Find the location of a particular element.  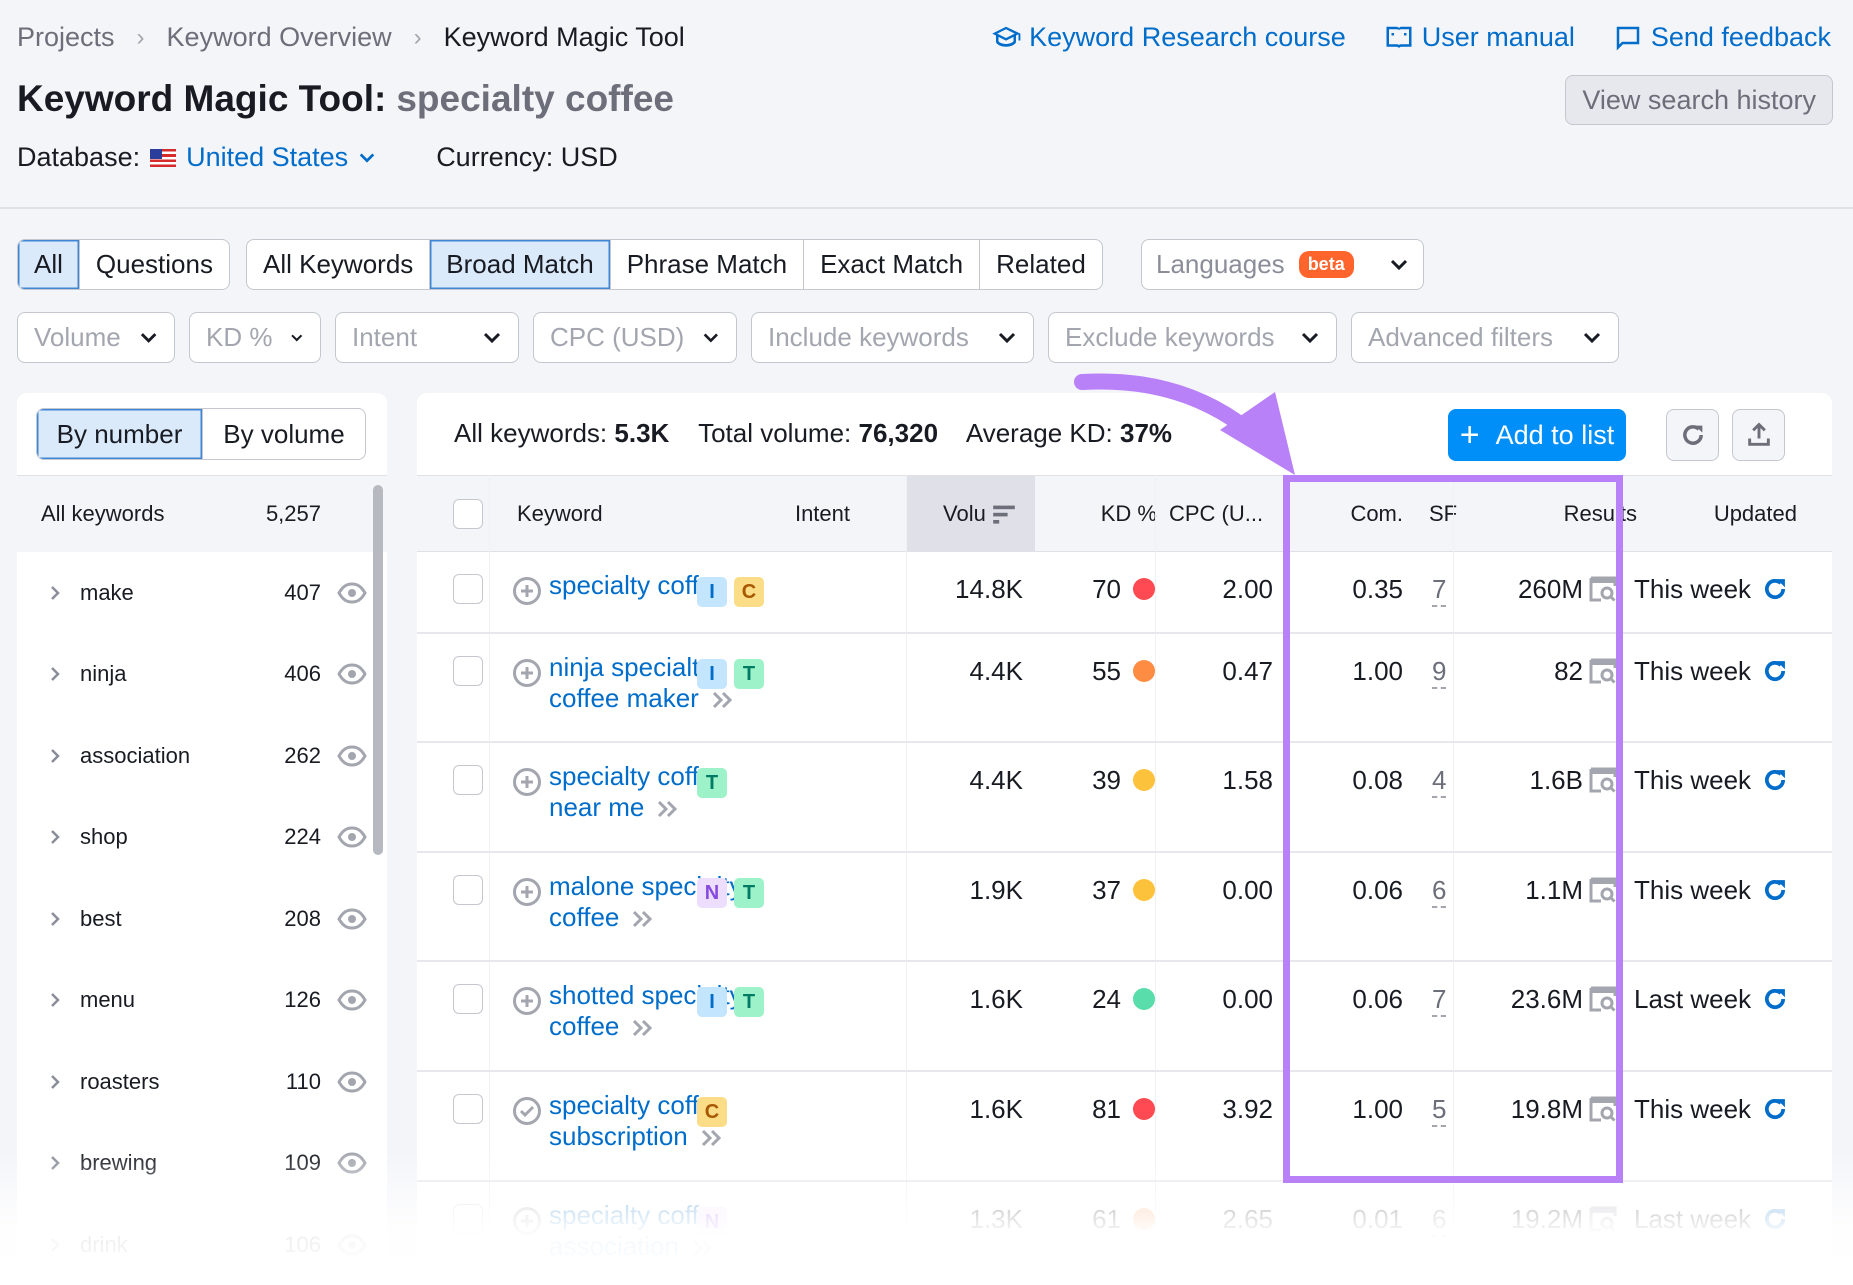

chevron-down-icon is located at coordinates (367, 158).